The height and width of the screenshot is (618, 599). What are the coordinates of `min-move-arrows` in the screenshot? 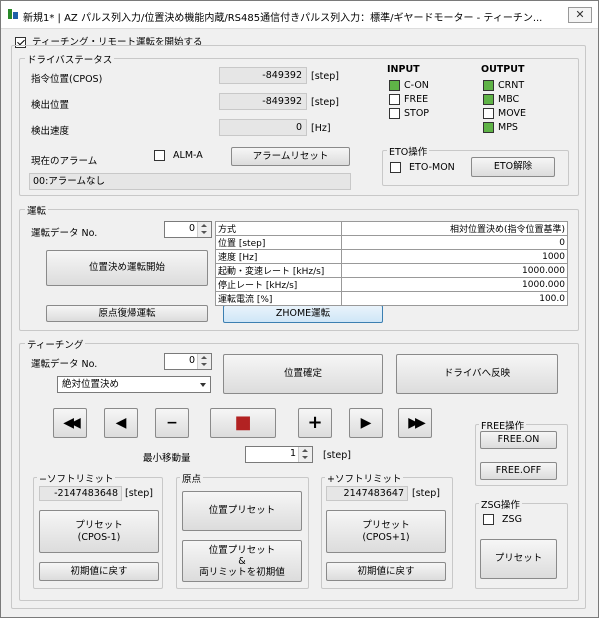 It's located at (305, 454).